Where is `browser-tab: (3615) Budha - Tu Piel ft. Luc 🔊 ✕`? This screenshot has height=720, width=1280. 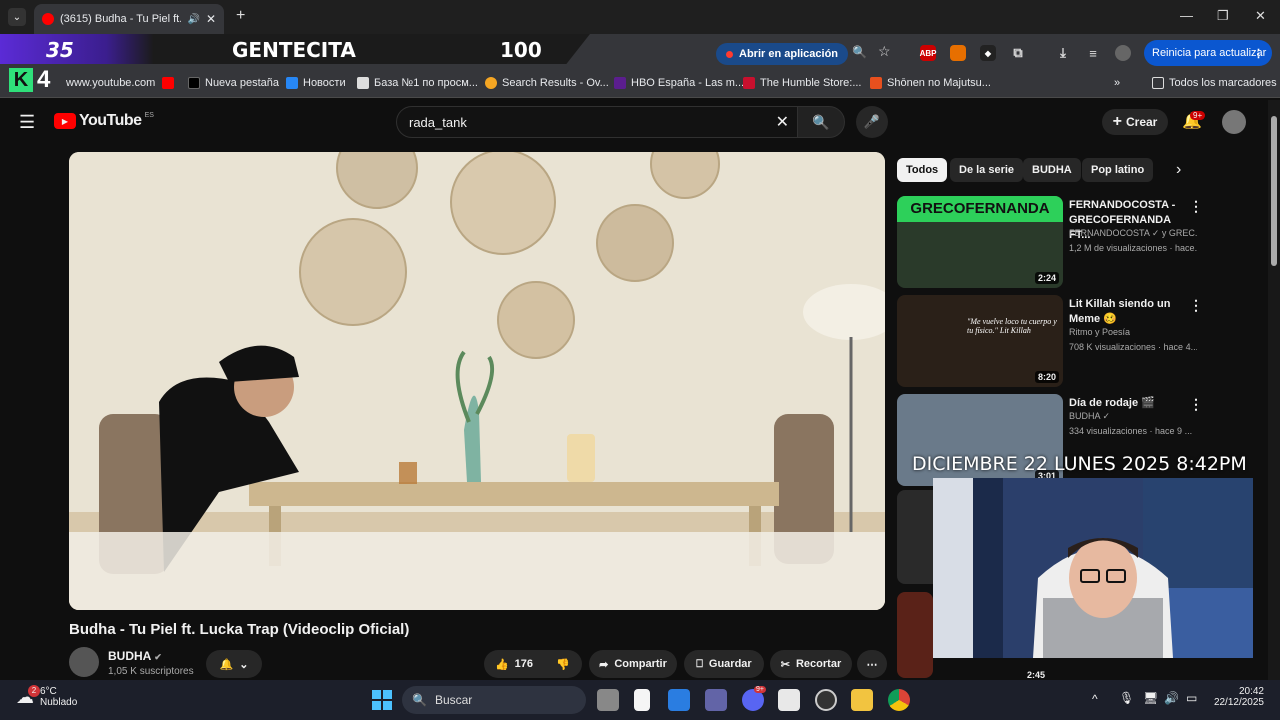 browser-tab: (3615) Budha - Tu Piel ft. Luc 🔊 ✕ is located at coordinates (129, 19).